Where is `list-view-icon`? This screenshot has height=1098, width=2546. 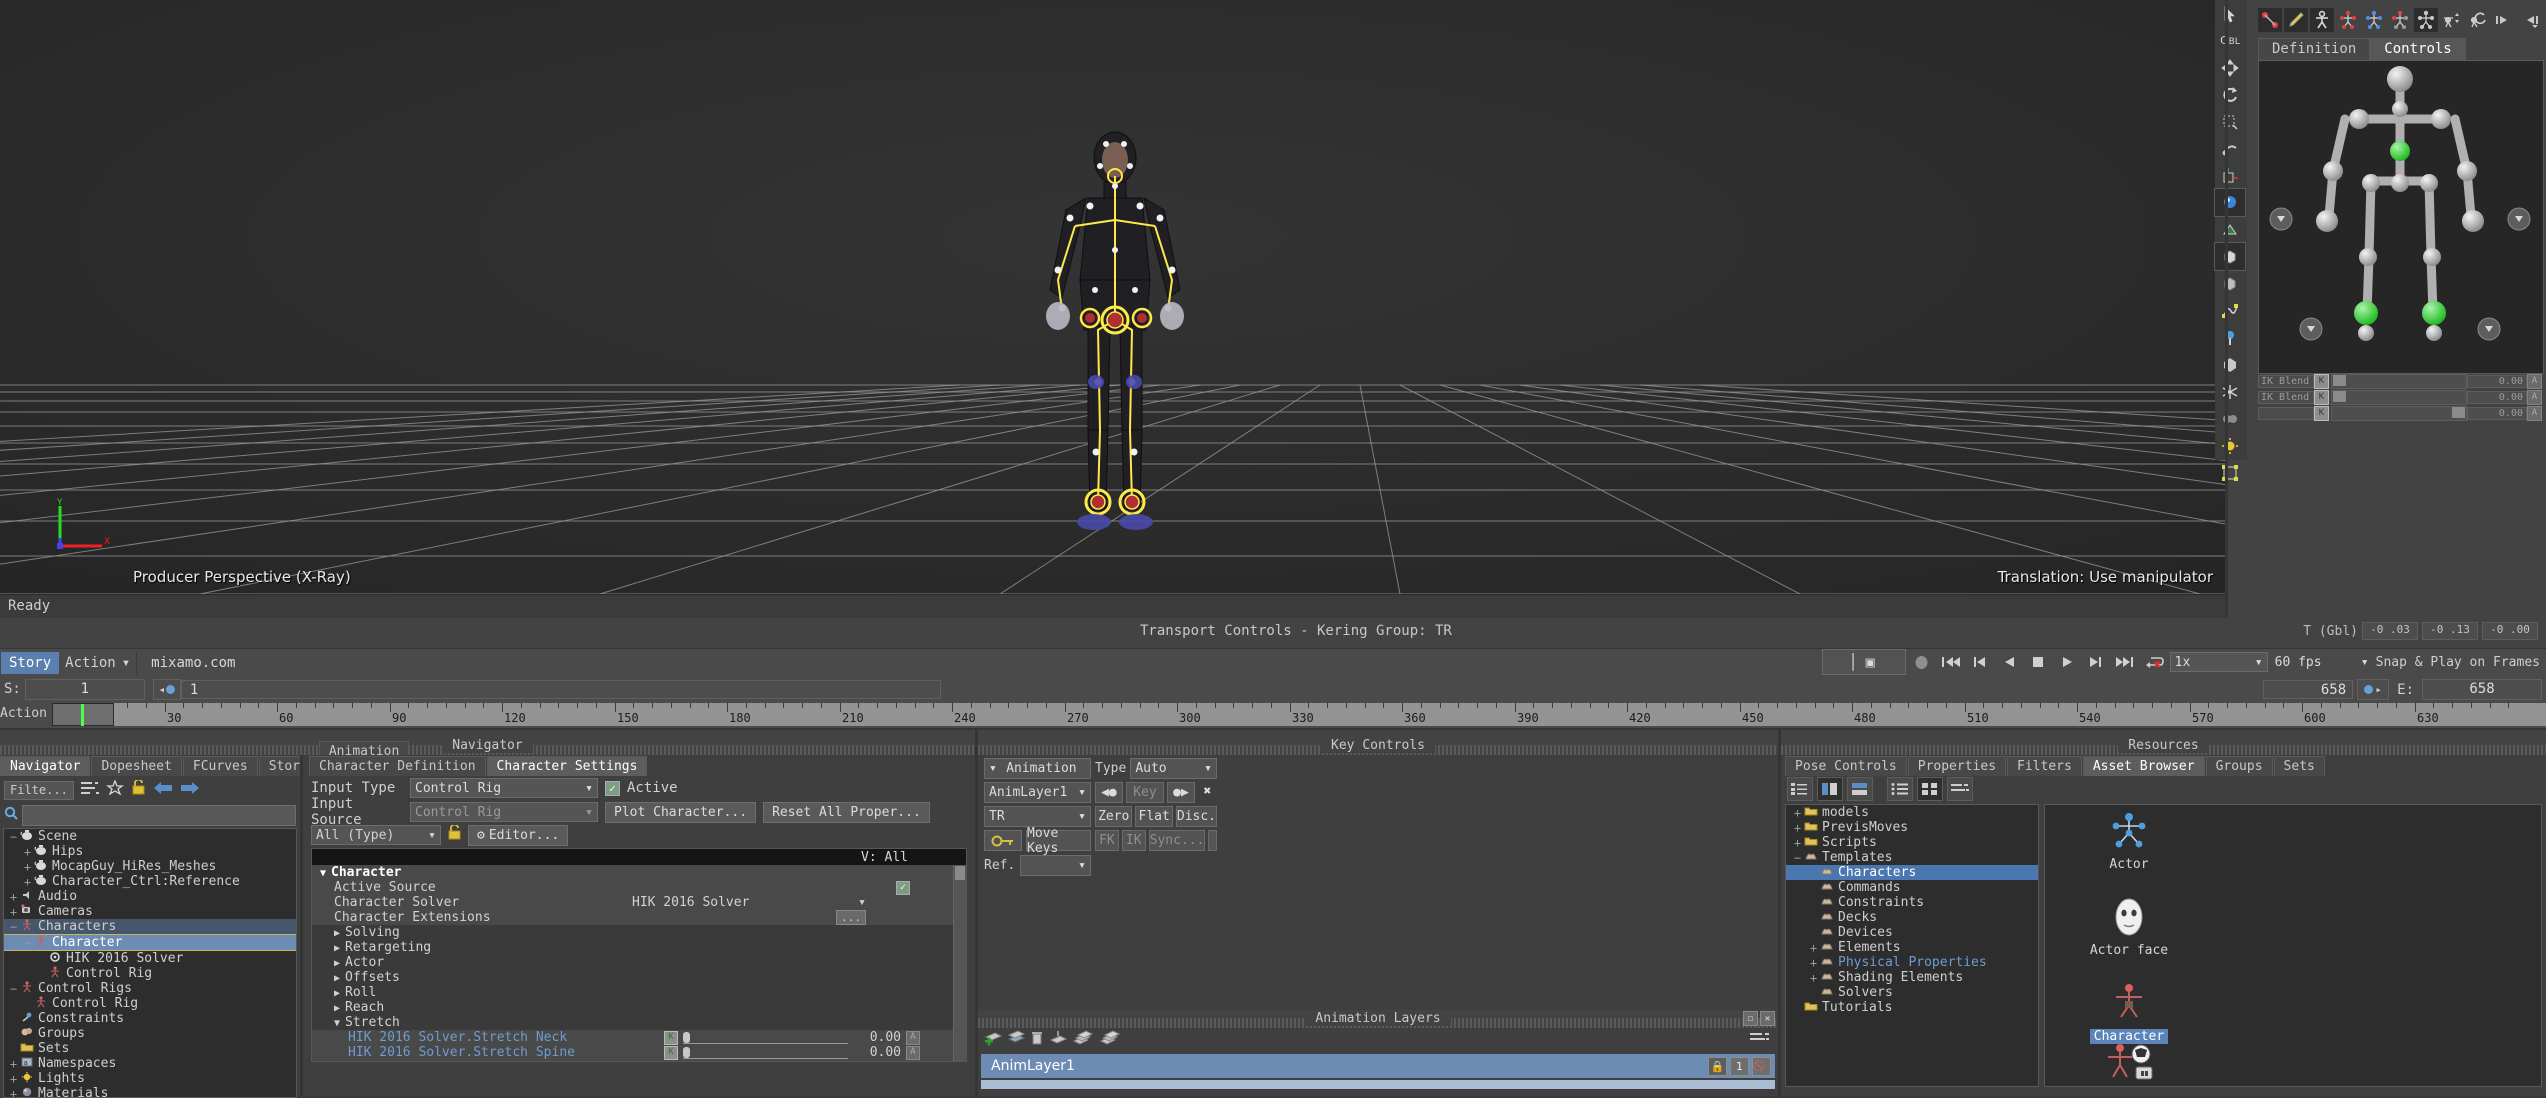
list-view-icon is located at coordinates (1900, 789).